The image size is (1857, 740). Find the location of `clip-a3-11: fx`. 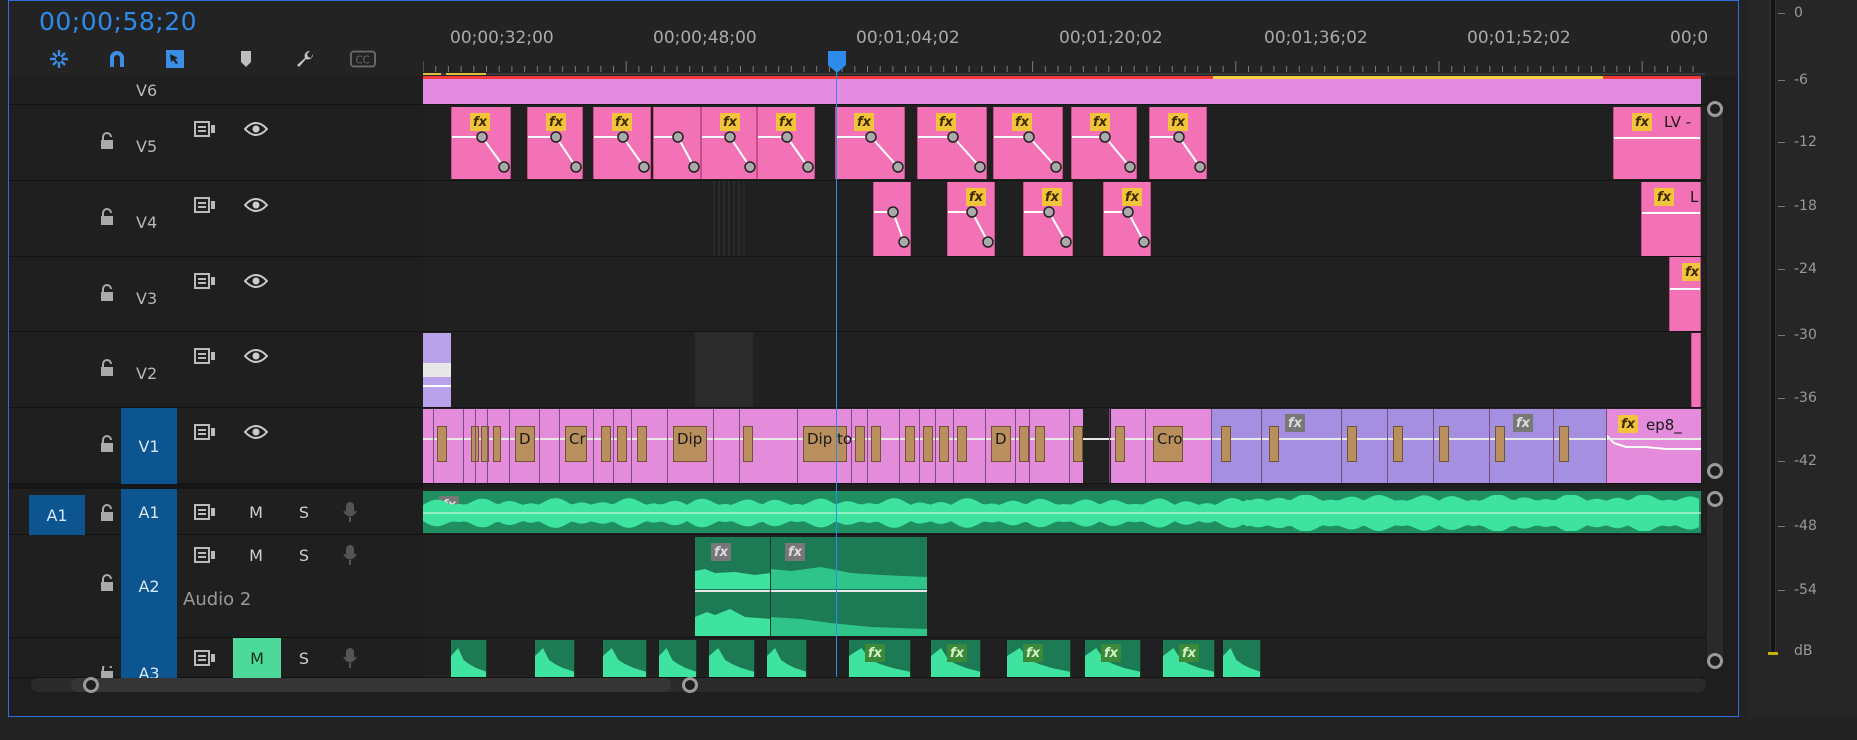

clip-a3-11: fx is located at coordinates (1189, 658).